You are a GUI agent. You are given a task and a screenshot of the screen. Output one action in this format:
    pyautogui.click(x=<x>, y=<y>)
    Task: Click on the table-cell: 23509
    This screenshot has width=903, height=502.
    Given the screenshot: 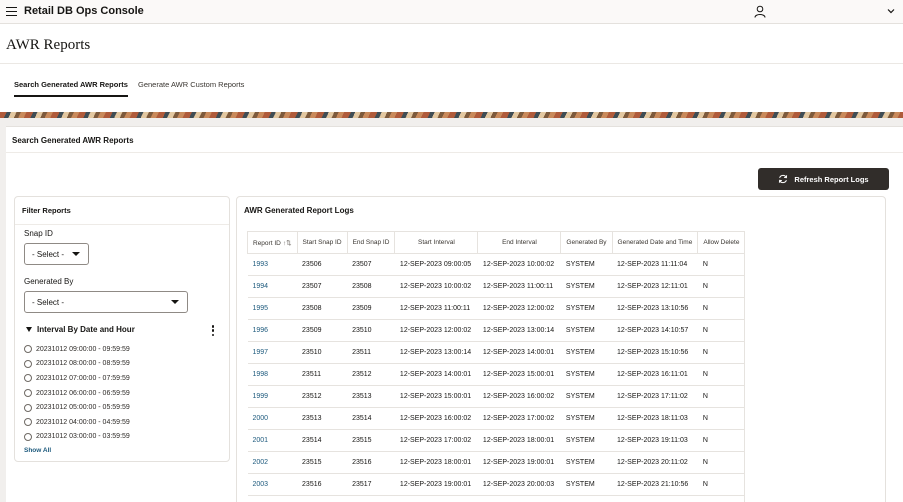 What is the action you would take?
    pyautogui.click(x=371, y=308)
    